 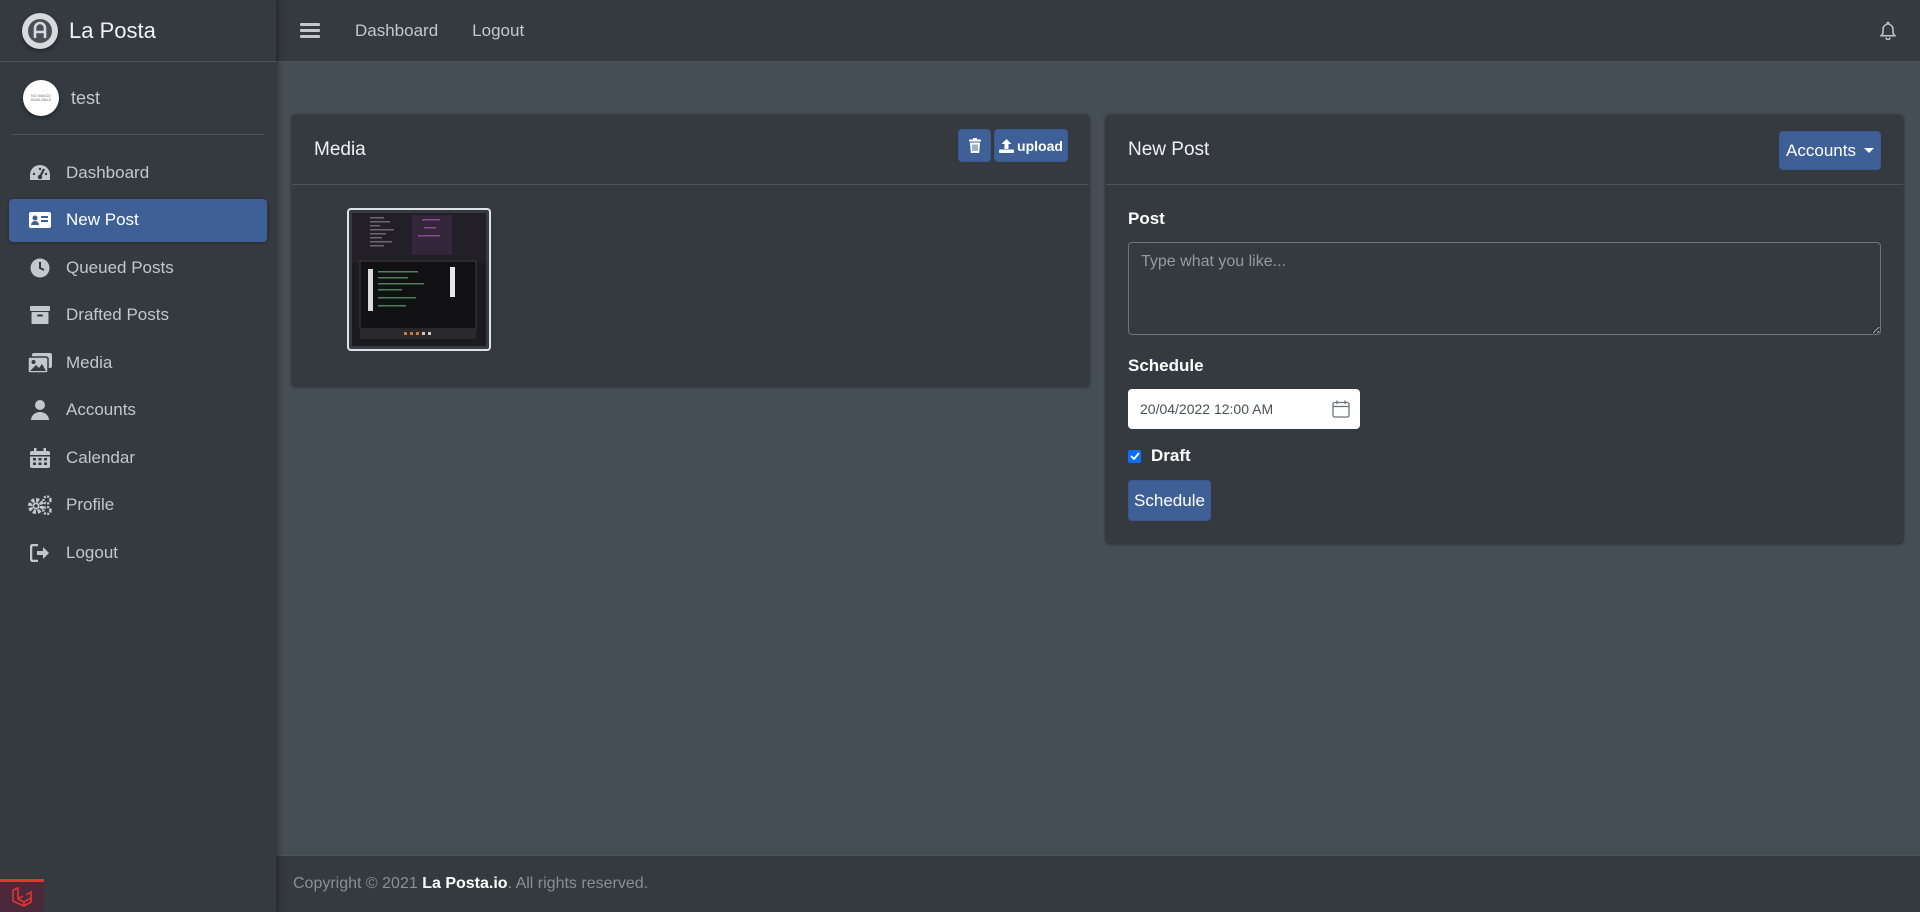 What do you see at coordinates (340, 149) in the screenshot?
I see `media-card-title: Media` at bounding box center [340, 149].